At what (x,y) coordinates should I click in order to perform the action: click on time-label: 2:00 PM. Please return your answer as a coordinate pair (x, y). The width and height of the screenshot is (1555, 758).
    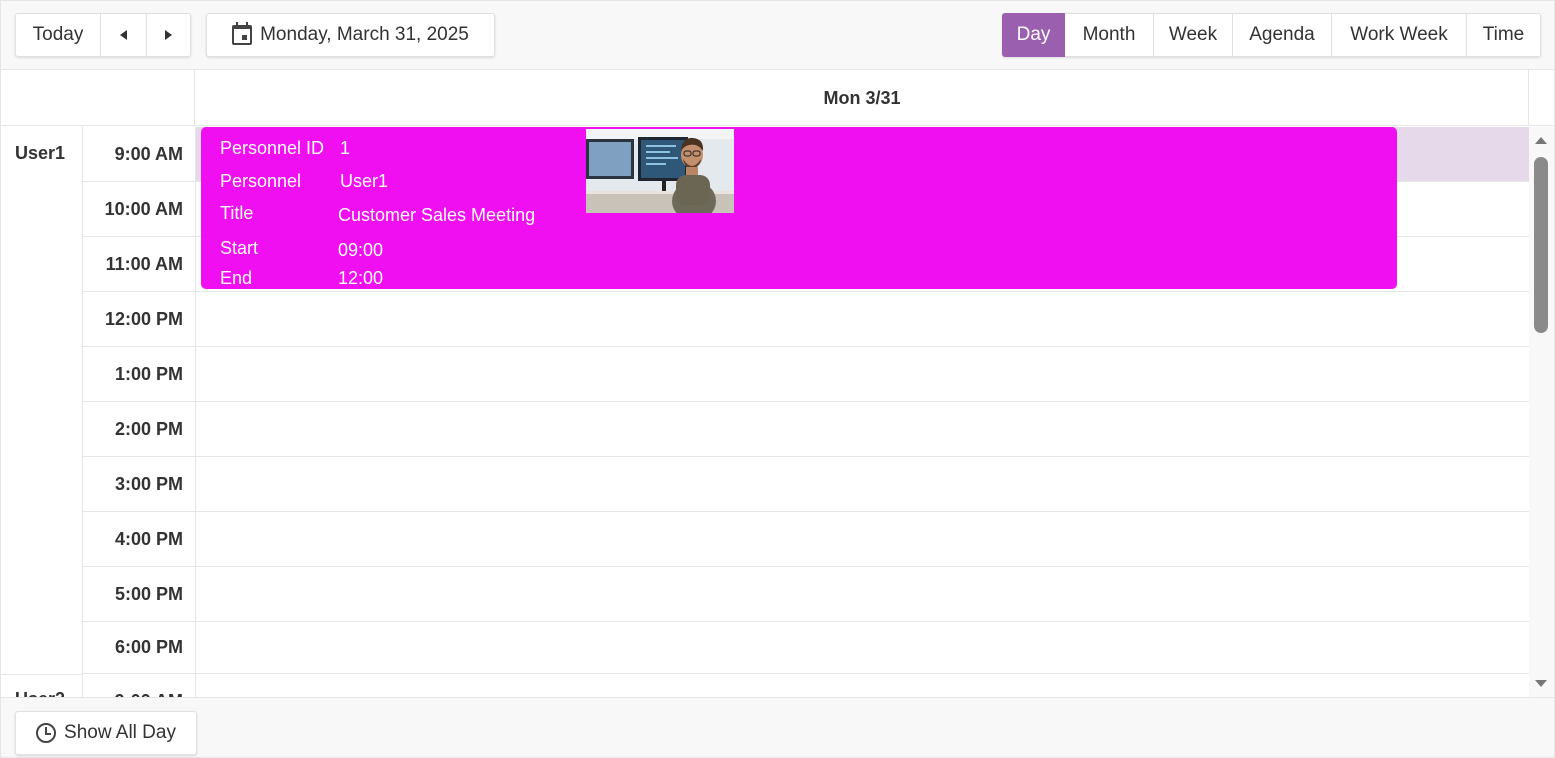
    Looking at the image, I should click on (139, 429).